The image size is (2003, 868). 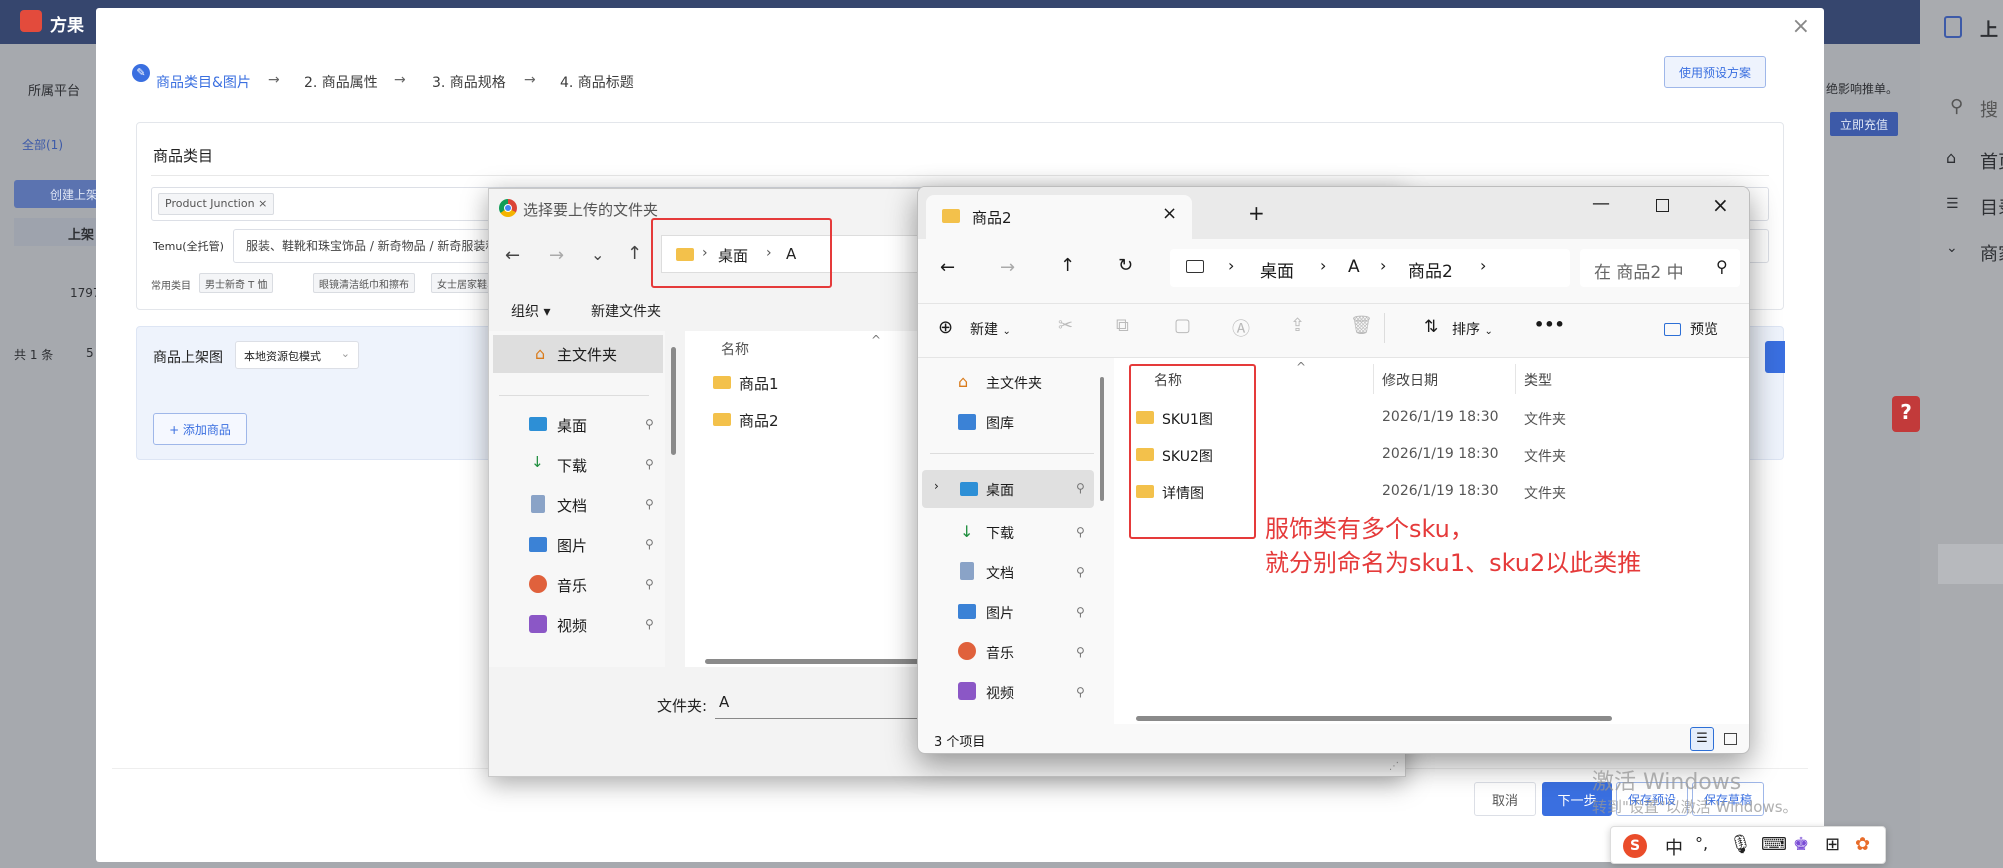 What do you see at coordinates (1549, 324) in the screenshot?
I see `more-options-button: •••` at bounding box center [1549, 324].